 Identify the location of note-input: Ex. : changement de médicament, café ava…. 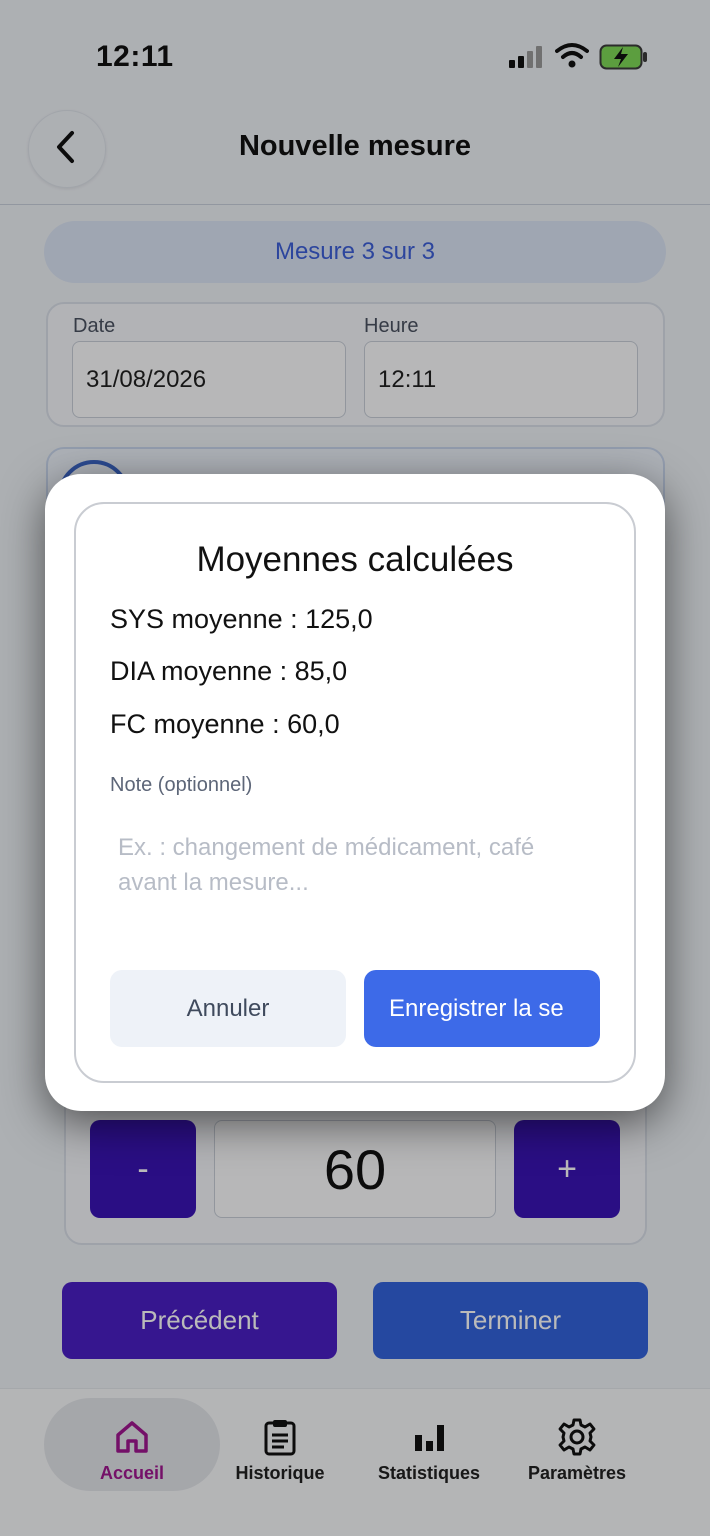
(353, 865).